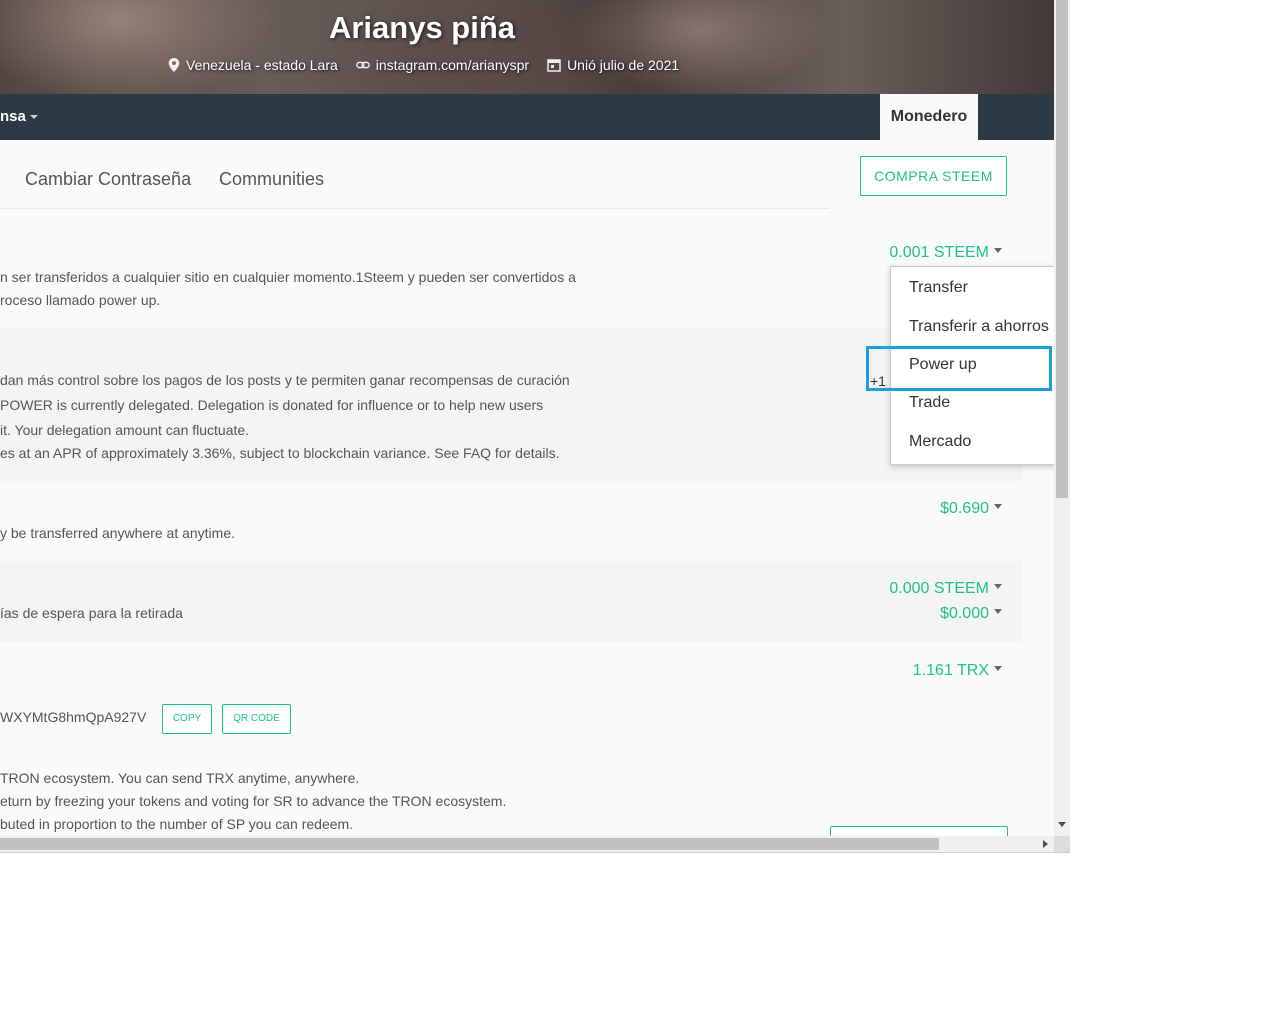 The height and width of the screenshot is (1024, 1280). Describe the element at coordinates (118, 533) in the screenshot. I see `sbd-desc: y be transferred anywhere at anytime.` at that location.